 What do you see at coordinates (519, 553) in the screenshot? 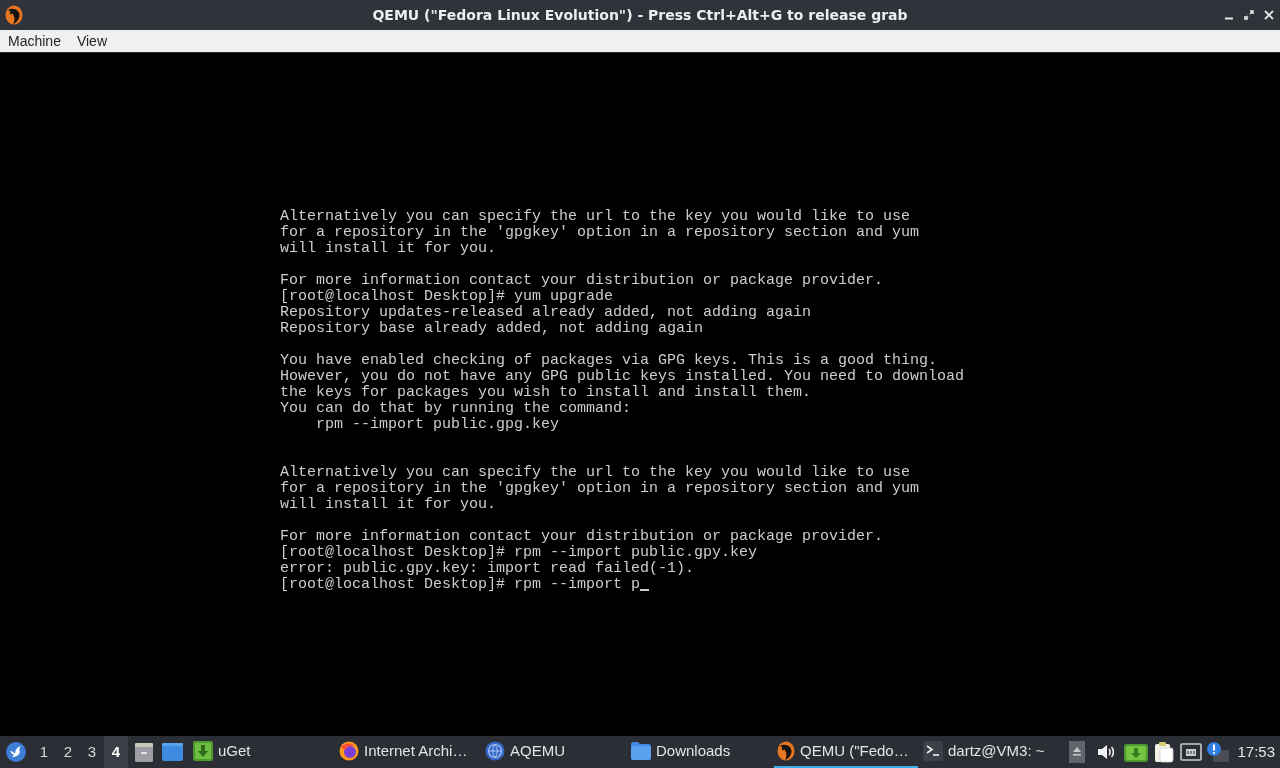
I see `terminal-line: [root@localhost Desktop]# rpm --import public.gpy.key` at bounding box center [519, 553].